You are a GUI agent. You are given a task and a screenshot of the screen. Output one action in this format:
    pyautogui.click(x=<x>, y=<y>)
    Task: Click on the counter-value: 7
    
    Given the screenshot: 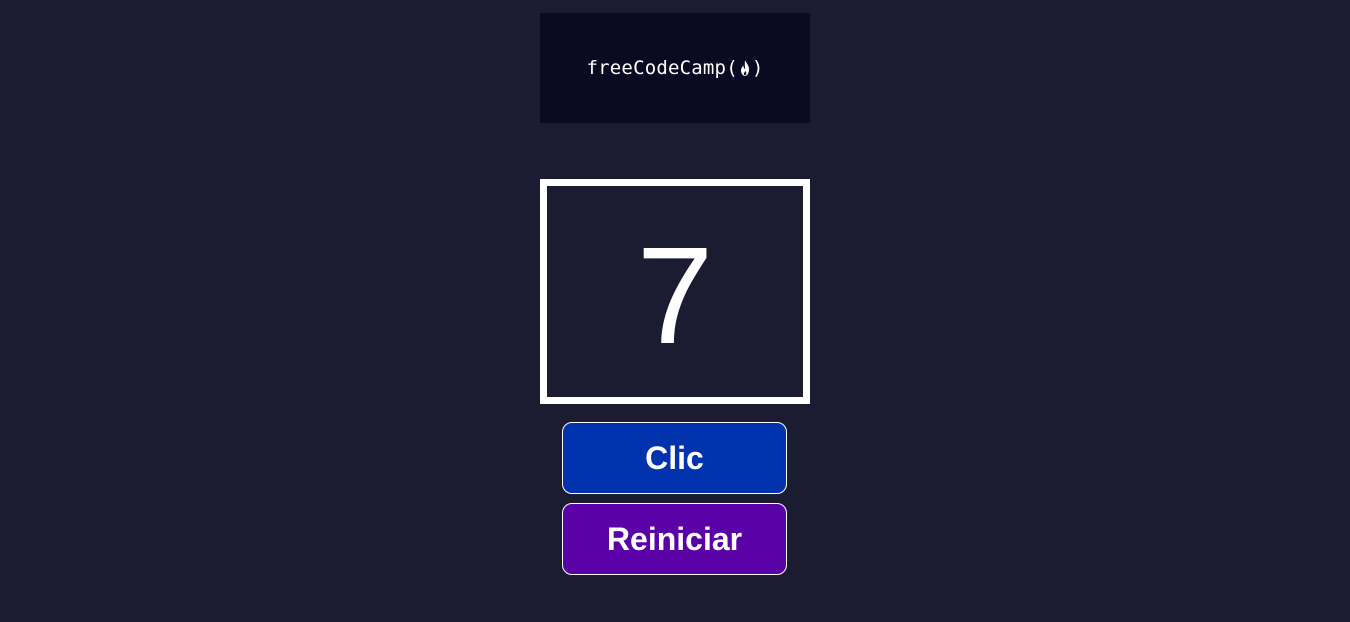 What is the action you would take?
    pyautogui.click(x=675, y=295)
    